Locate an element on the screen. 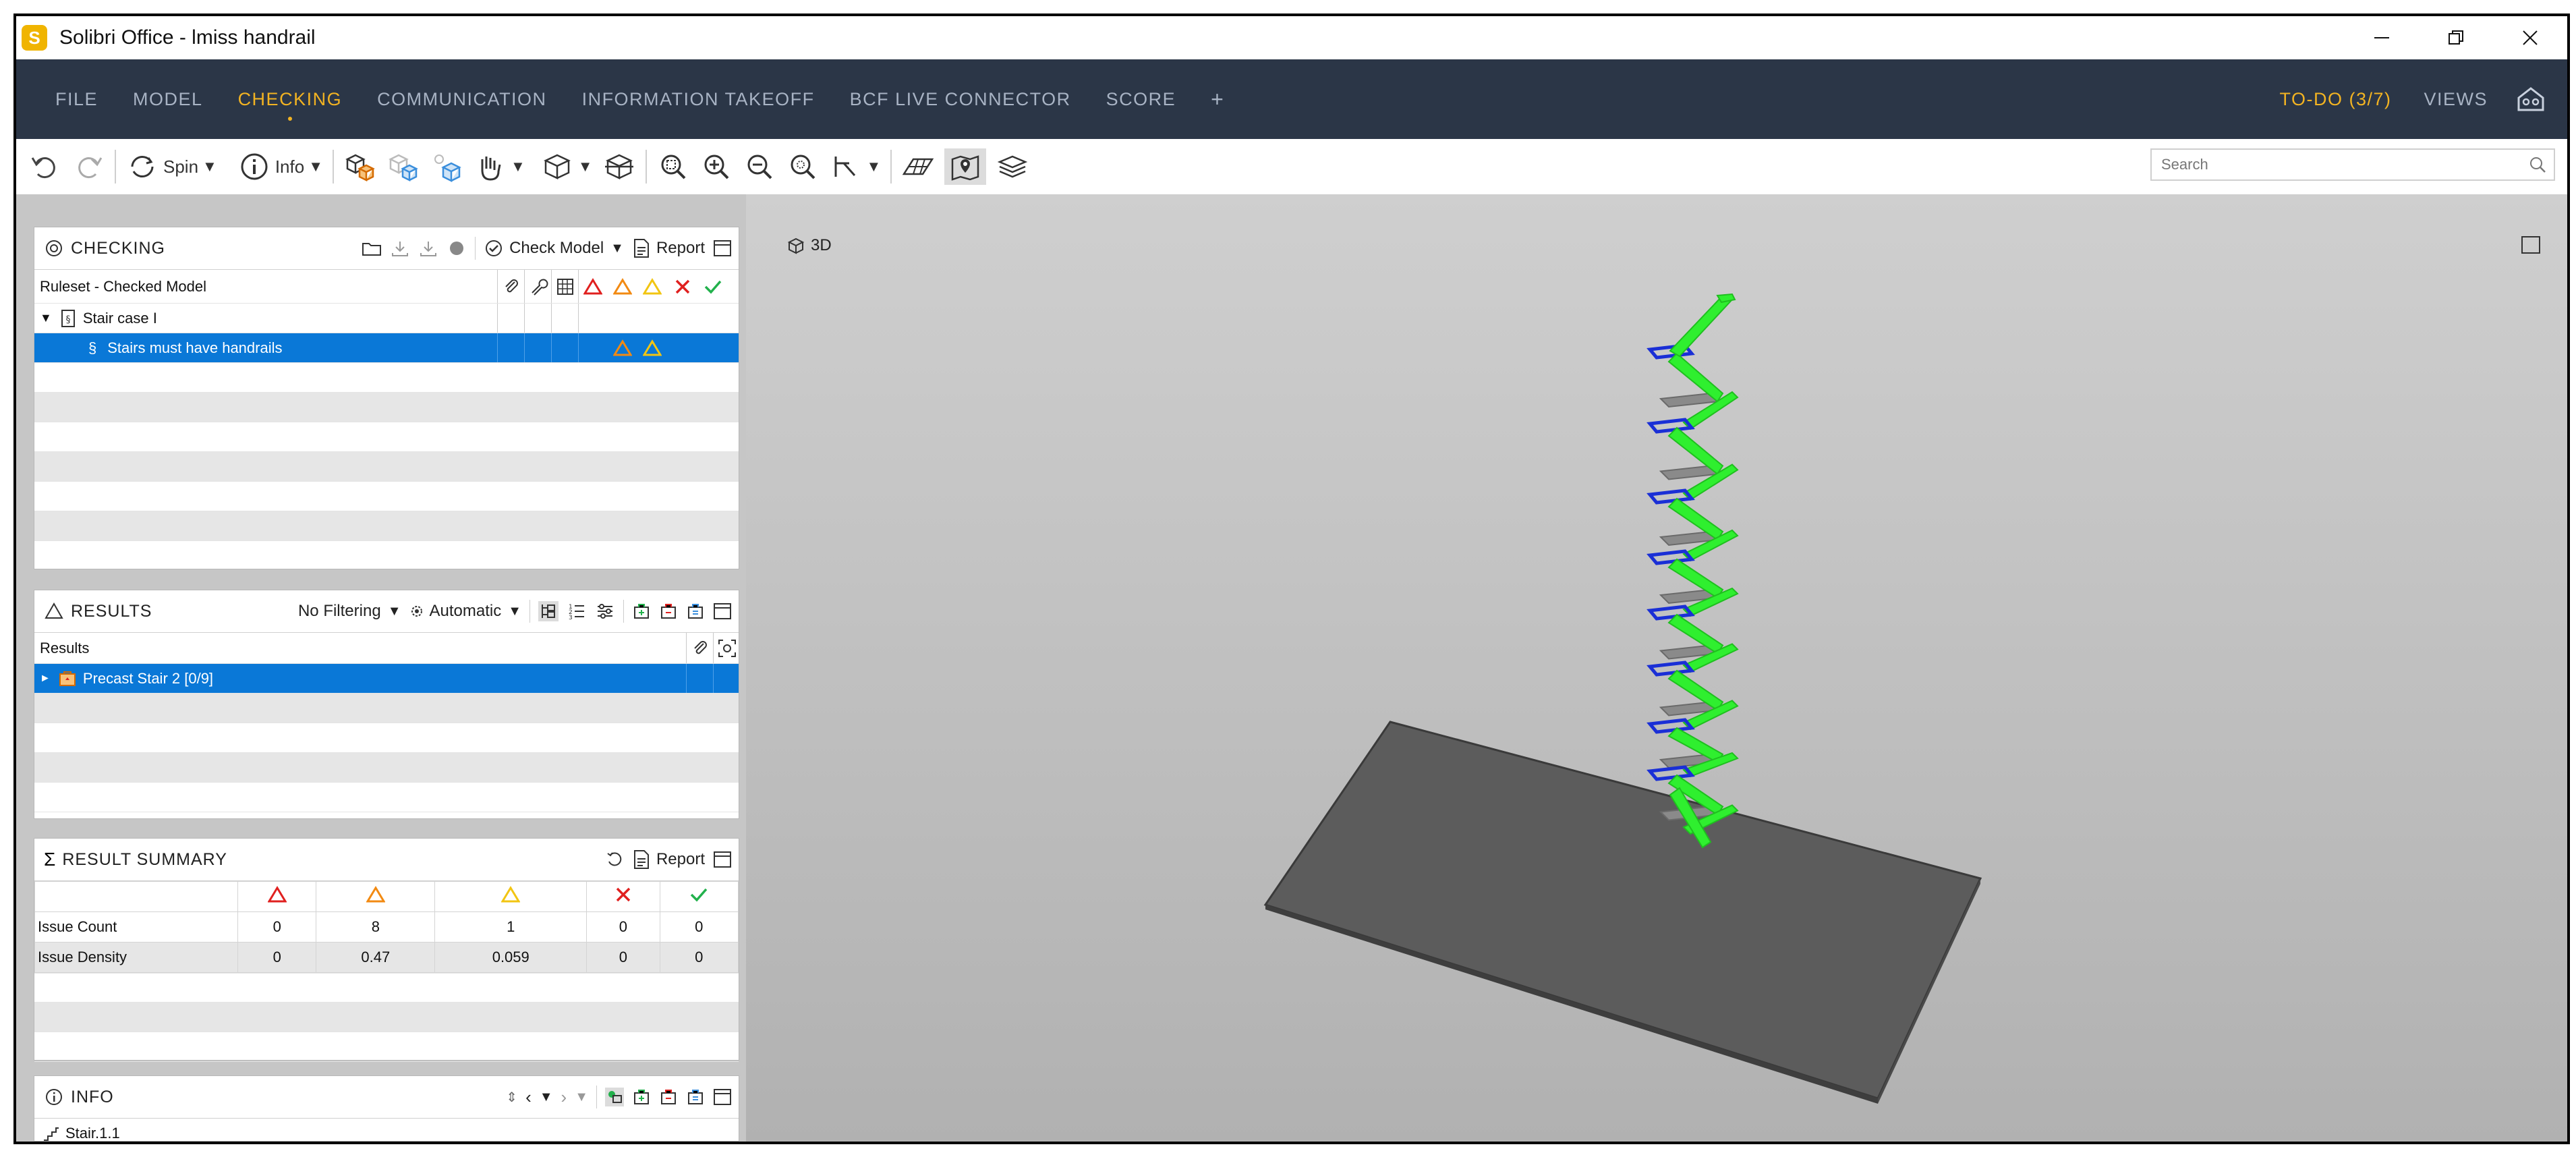 This screenshot has height=1153, width=2576. floor-plan-button is located at coordinates (918, 167).